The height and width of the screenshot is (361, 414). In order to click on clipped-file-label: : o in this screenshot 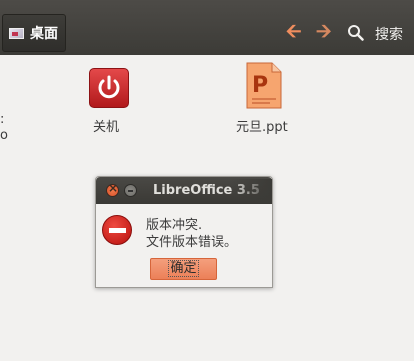, I will do `click(4, 127)`.